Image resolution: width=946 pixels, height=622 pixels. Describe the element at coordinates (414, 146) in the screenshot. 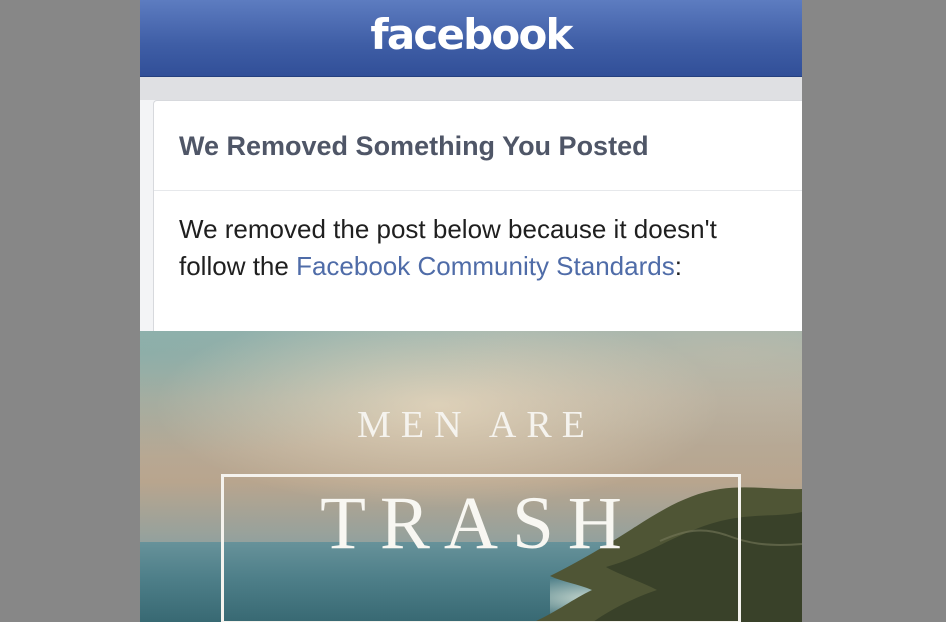

I see `notice-title: We Removed Something You Posted` at that location.